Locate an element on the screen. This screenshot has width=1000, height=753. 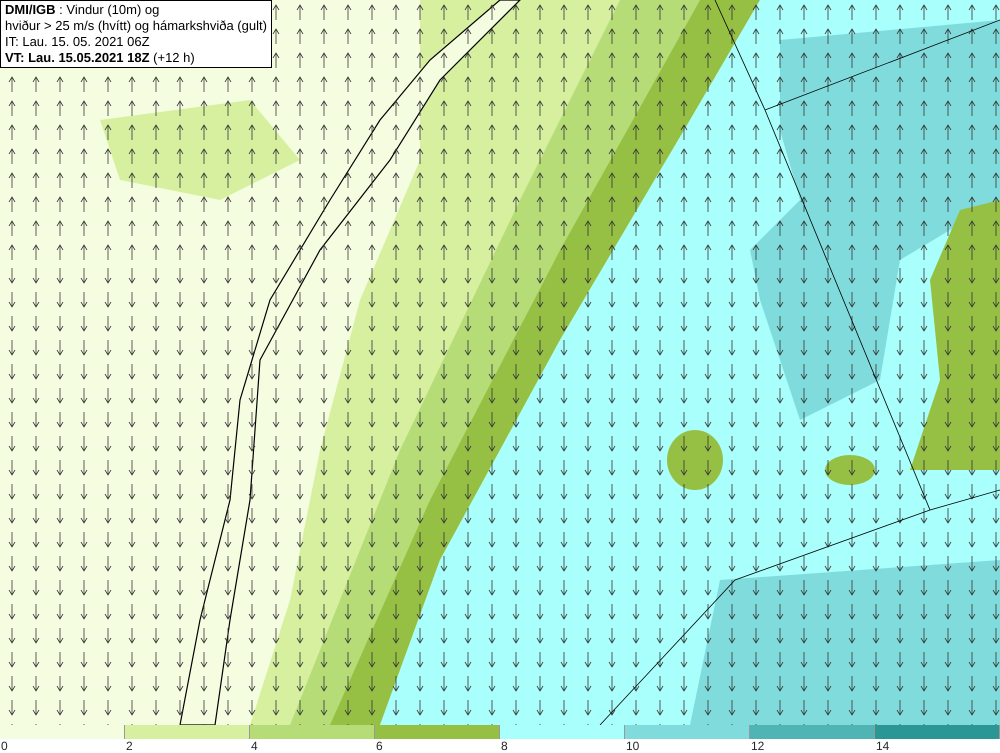
info-text: hviður > 25 m/s (hvítt) og hámarkshviða (gult) is located at coordinates (136, 26).